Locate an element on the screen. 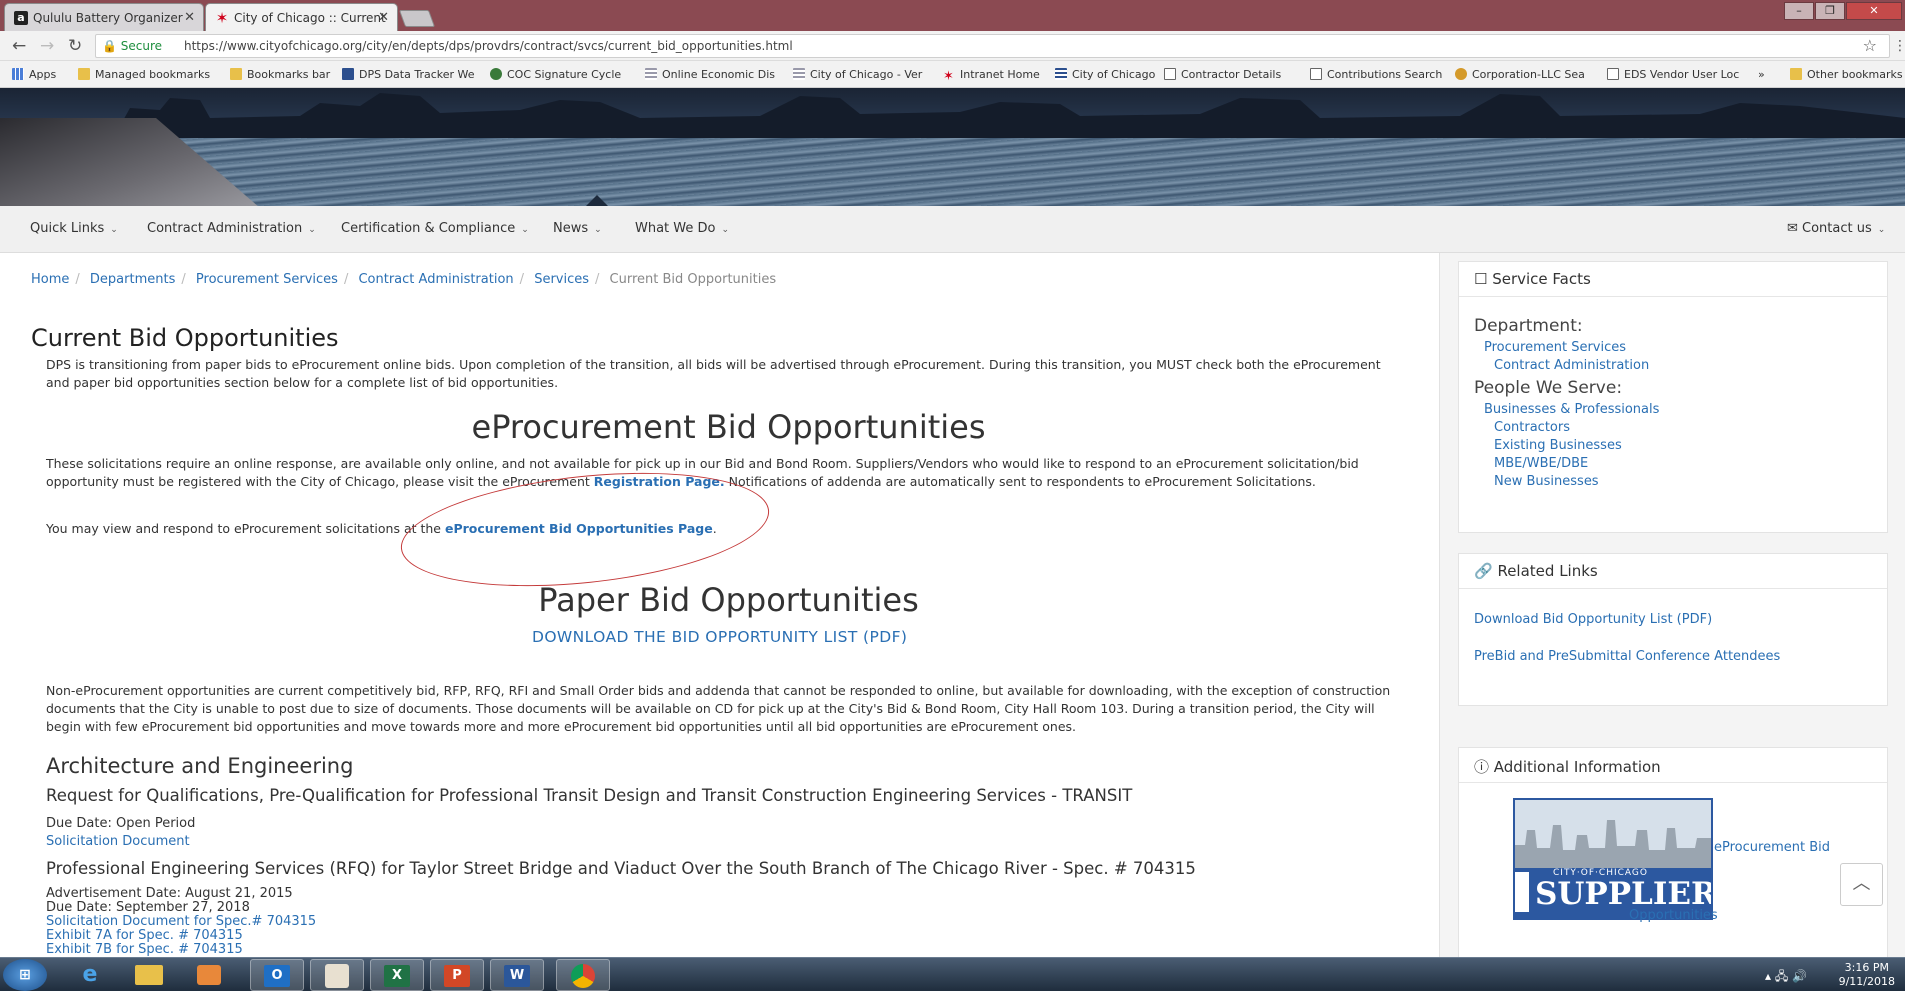 The width and height of the screenshot is (1905, 991). eprocurement-bid-opportunities-link: eProcurement Bid Opportunities Page is located at coordinates (579, 528).